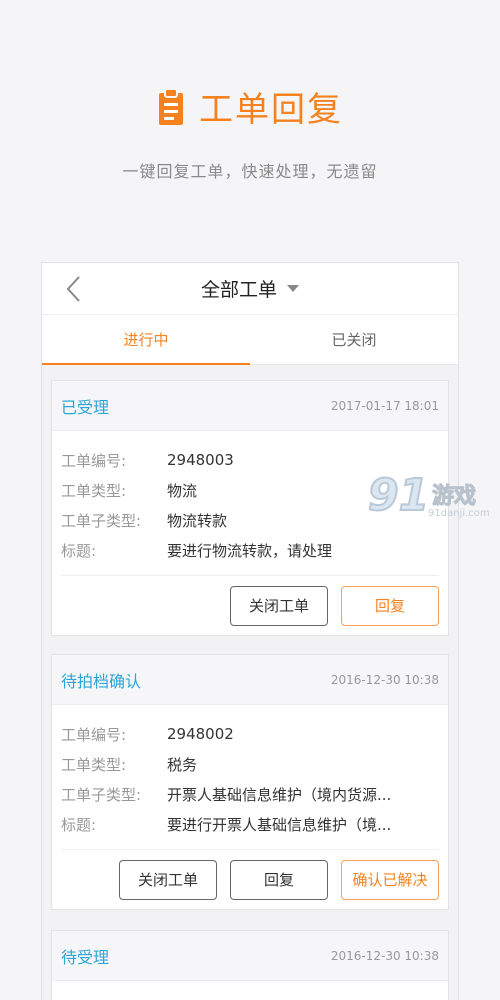 The width and height of the screenshot is (500, 1000). Describe the element at coordinates (182, 764) in the screenshot. I see `ticket-type: 税务` at that location.